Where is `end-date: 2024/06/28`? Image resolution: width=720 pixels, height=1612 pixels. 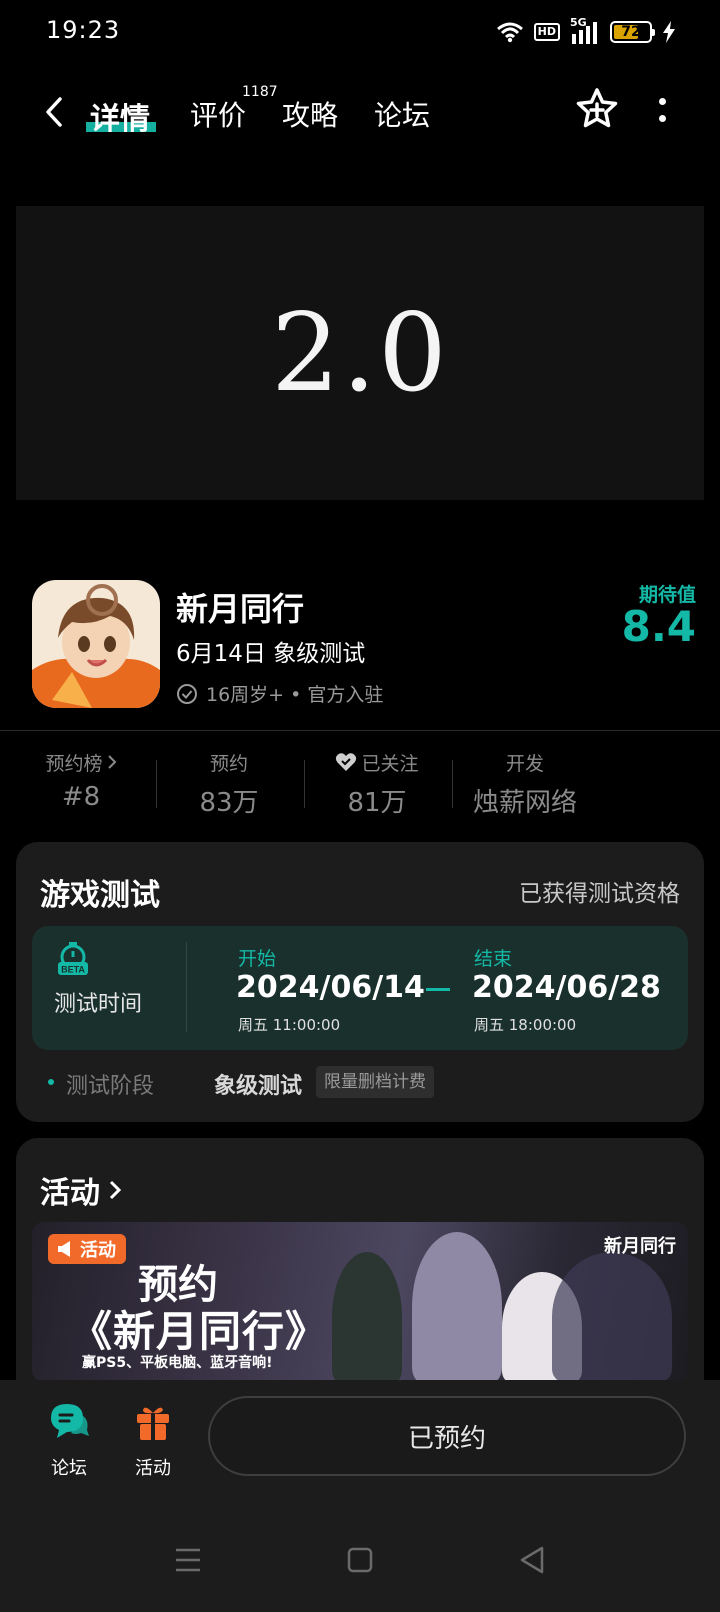
end-date: 2024/06/28 is located at coordinates (566, 987).